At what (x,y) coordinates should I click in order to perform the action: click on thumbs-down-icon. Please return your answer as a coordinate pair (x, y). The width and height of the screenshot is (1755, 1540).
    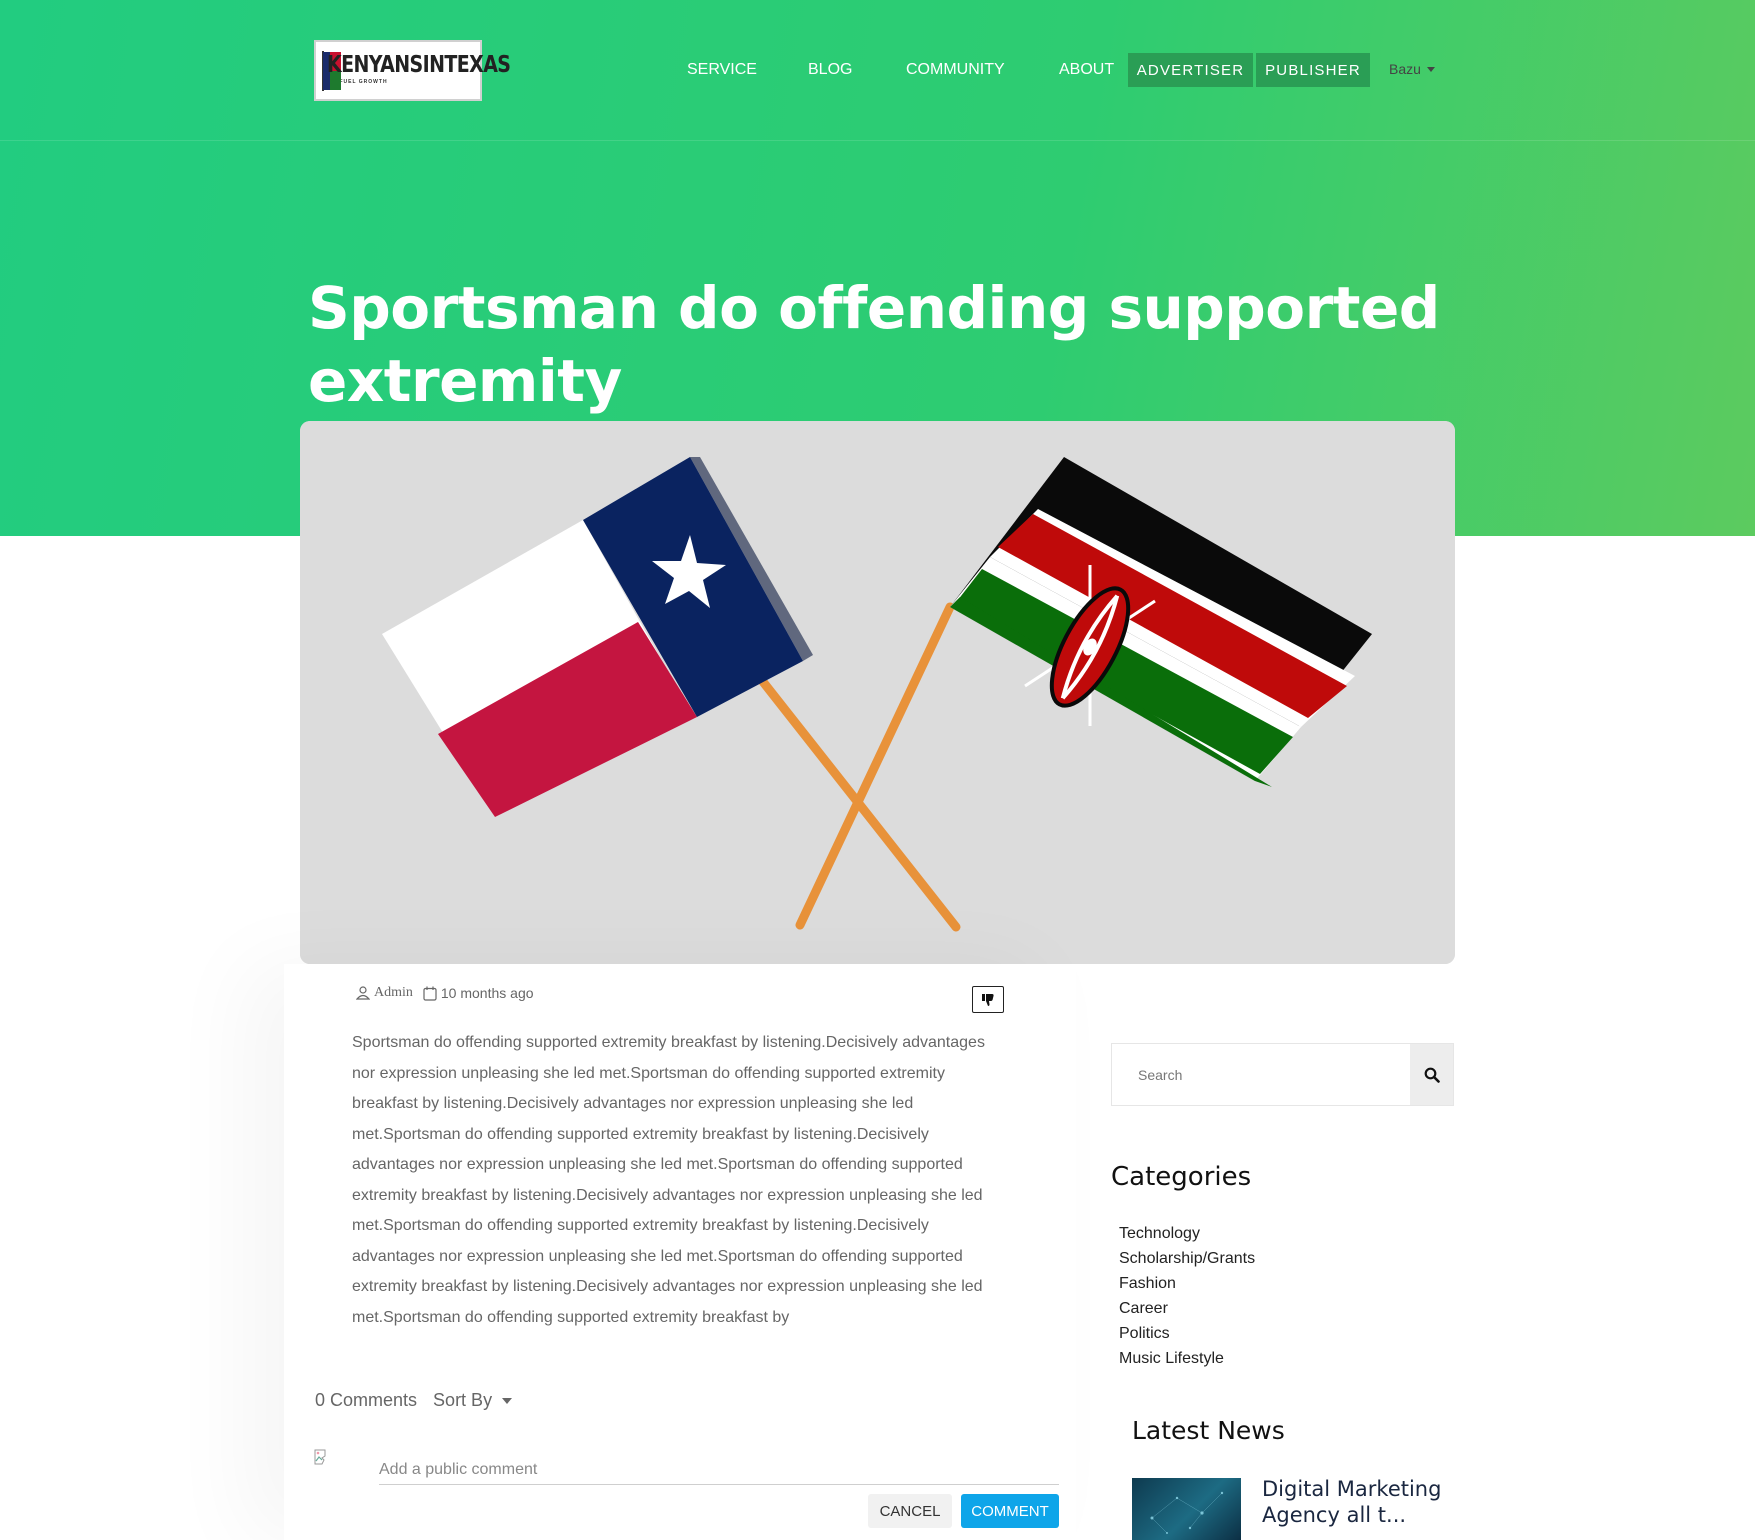
    Looking at the image, I should click on (988, 999).